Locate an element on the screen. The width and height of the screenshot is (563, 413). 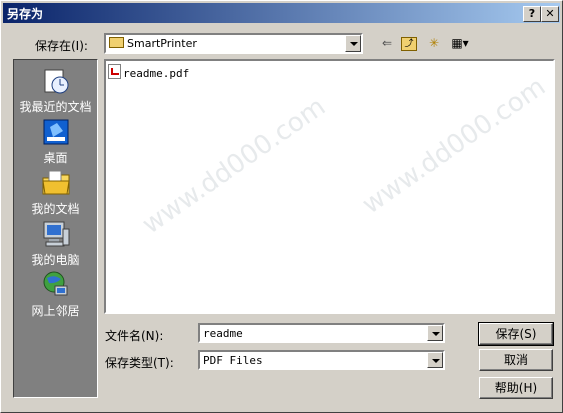
file-name: readme.pdf is located at coordinates (156, 73).